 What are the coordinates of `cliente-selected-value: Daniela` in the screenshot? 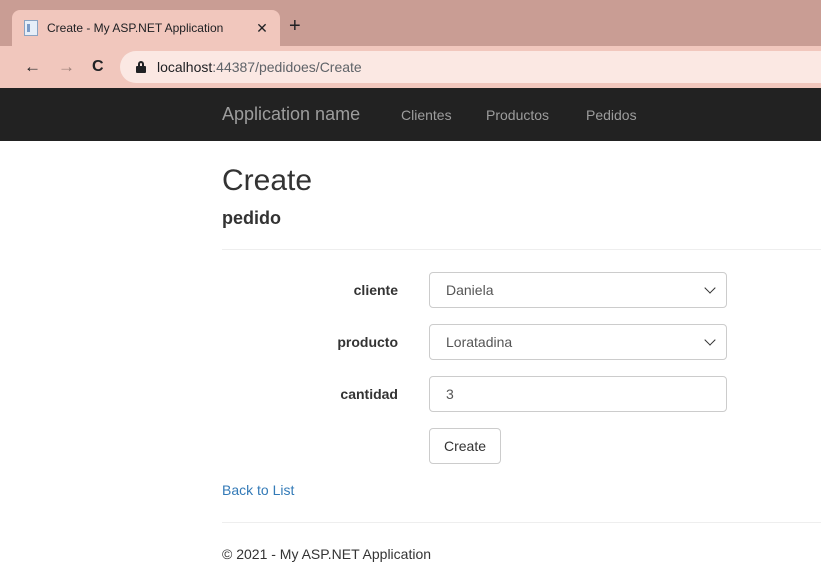 It's located at (470, 290).